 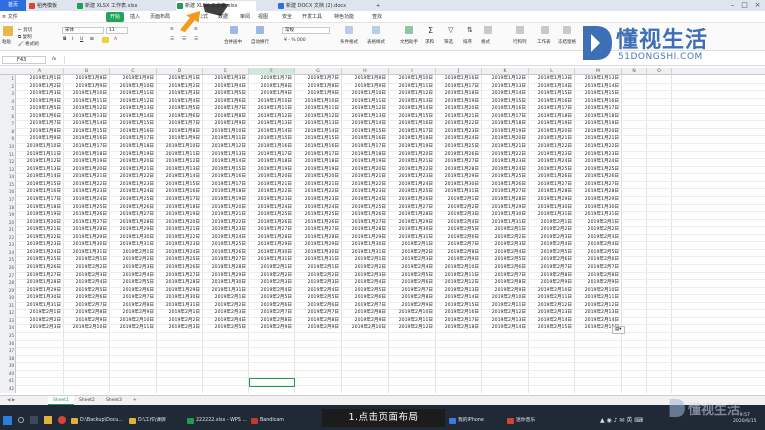 I want to click on table-cell: 2019年2月10日, so click(x=411, y=313).